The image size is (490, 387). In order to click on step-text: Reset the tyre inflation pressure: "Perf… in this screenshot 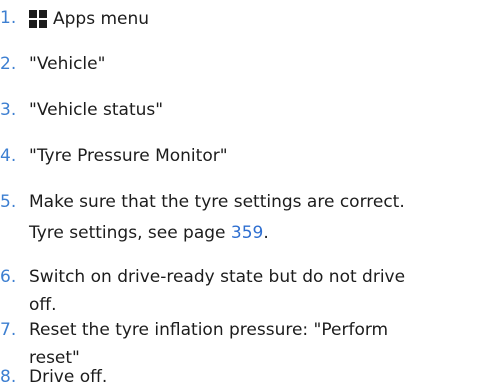, I will do `click(208, 344)`.